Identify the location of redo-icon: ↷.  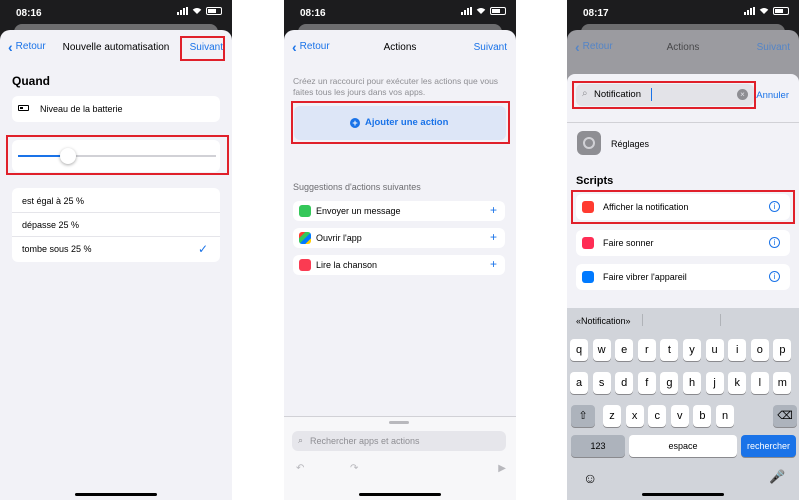
(354, 468).